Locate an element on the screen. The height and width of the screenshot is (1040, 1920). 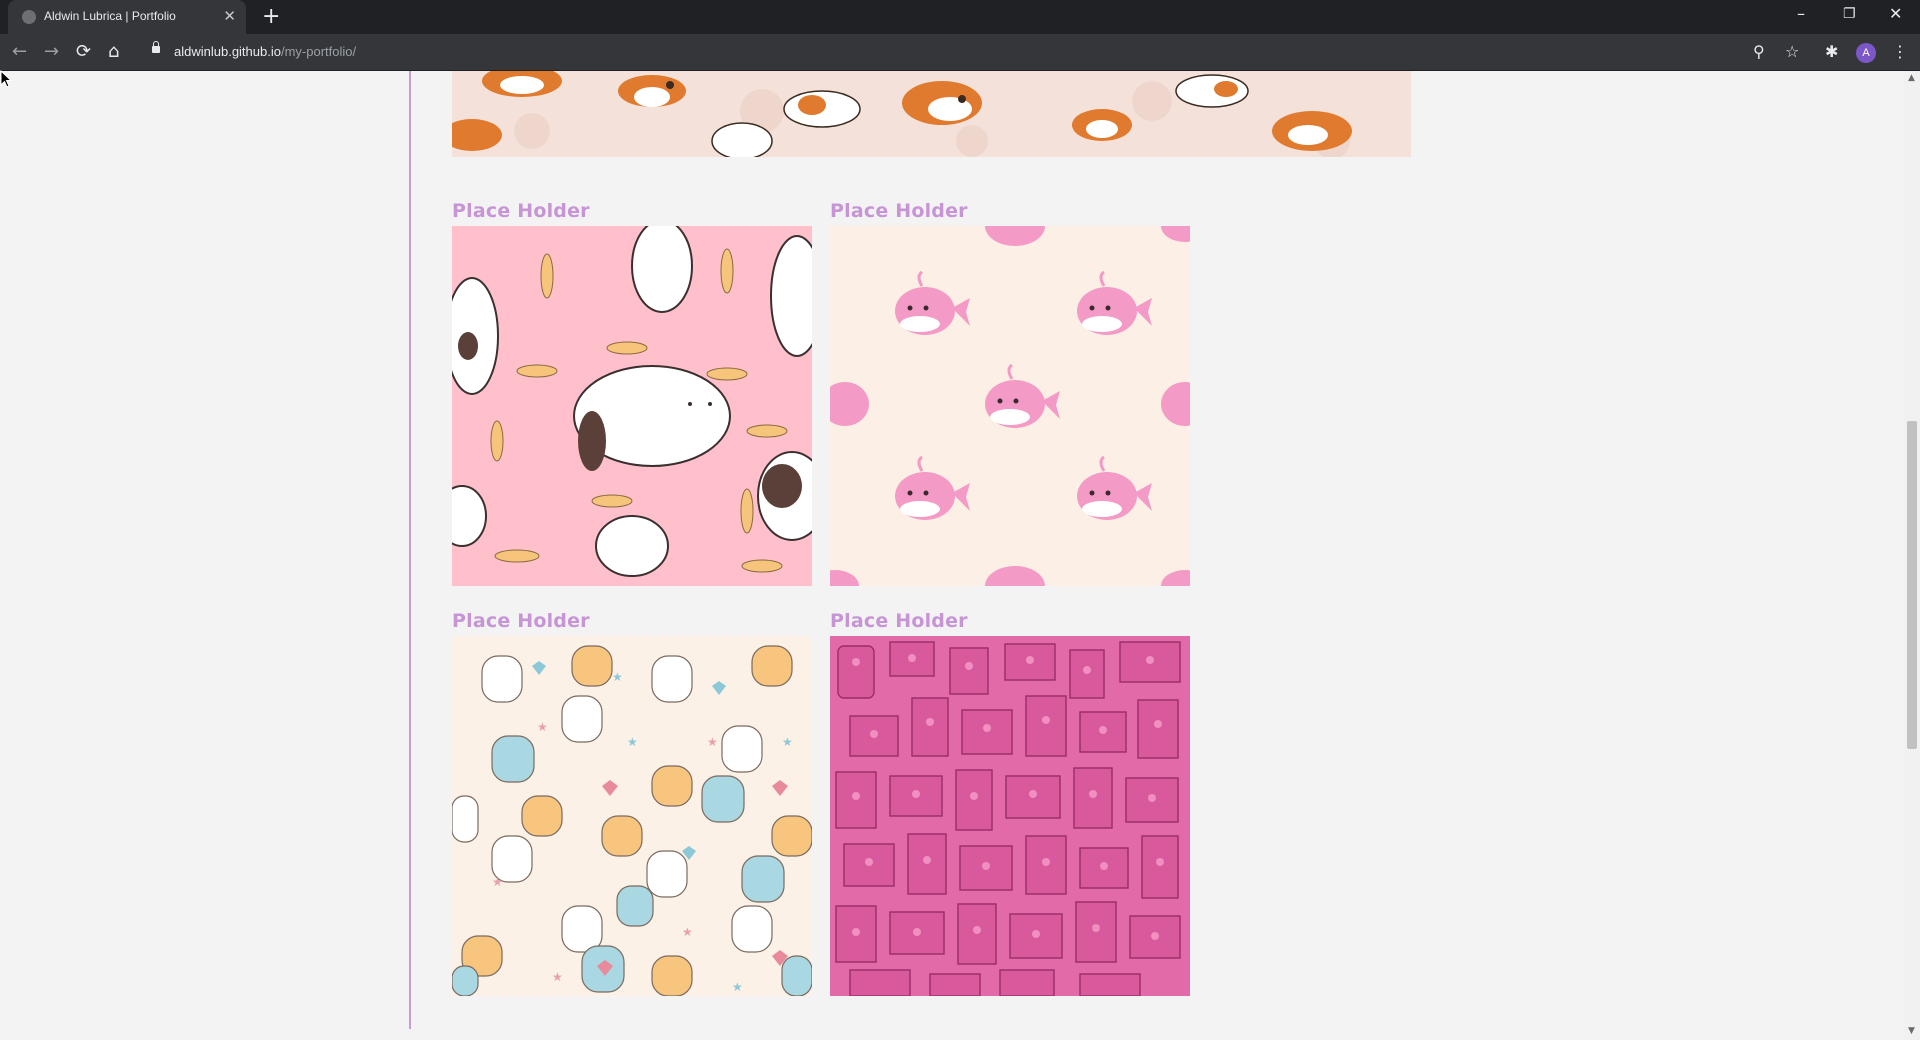
kittens-pattern-image: ★ ★ ★ ★ ★ ★ ★ ★ ★ is located at coordinates (632, 816).